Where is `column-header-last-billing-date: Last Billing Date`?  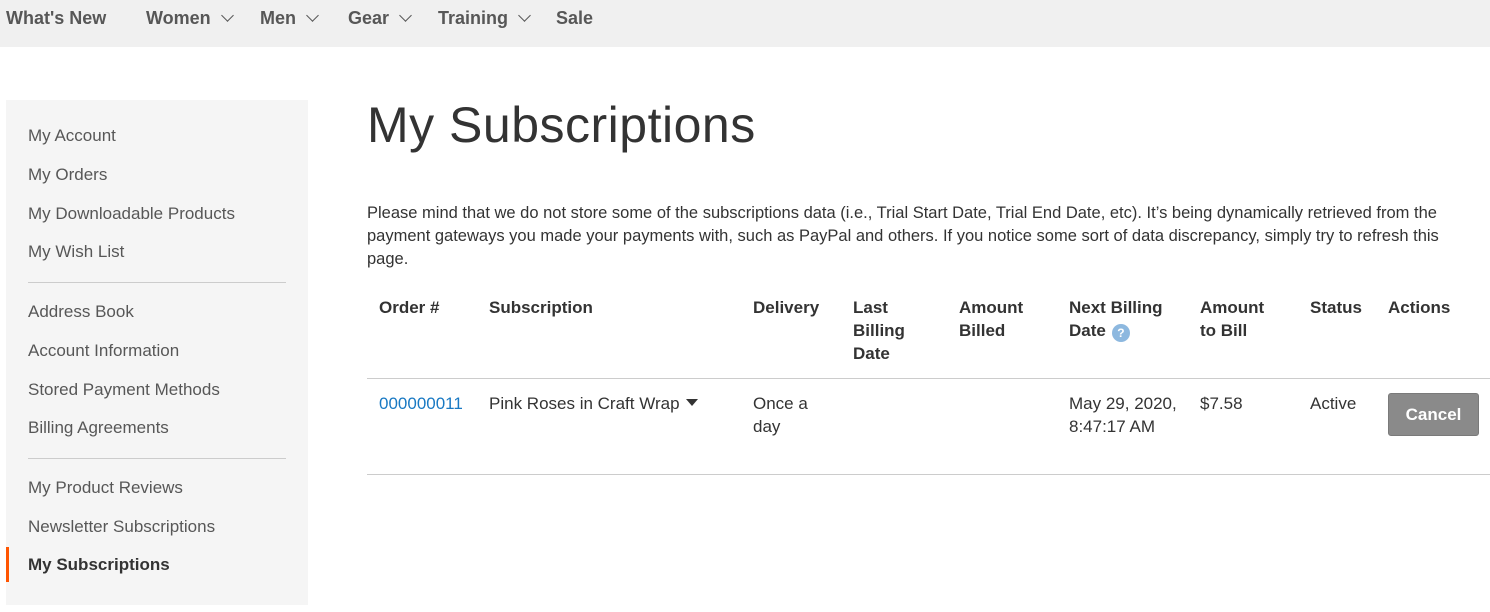 column-header-last-billing-date: Last Billing Date is located at coordinates (879, 330).